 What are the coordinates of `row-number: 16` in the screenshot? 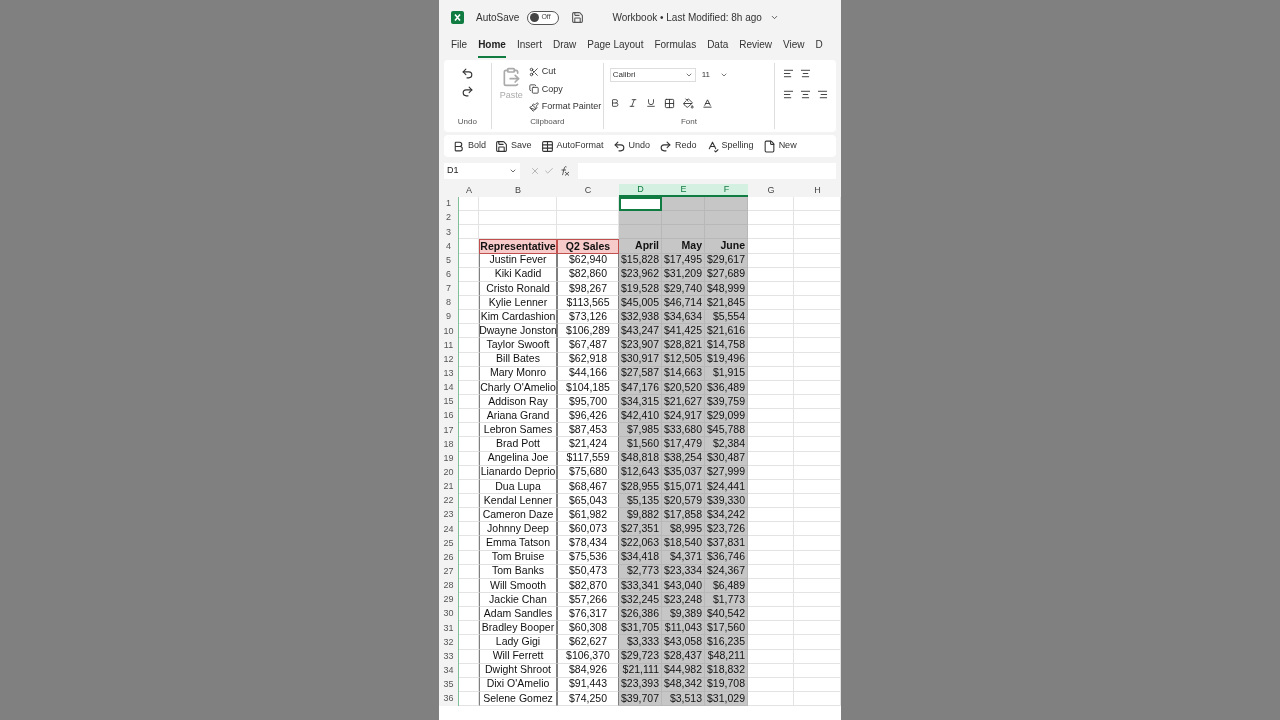 It's located at (449, 416).